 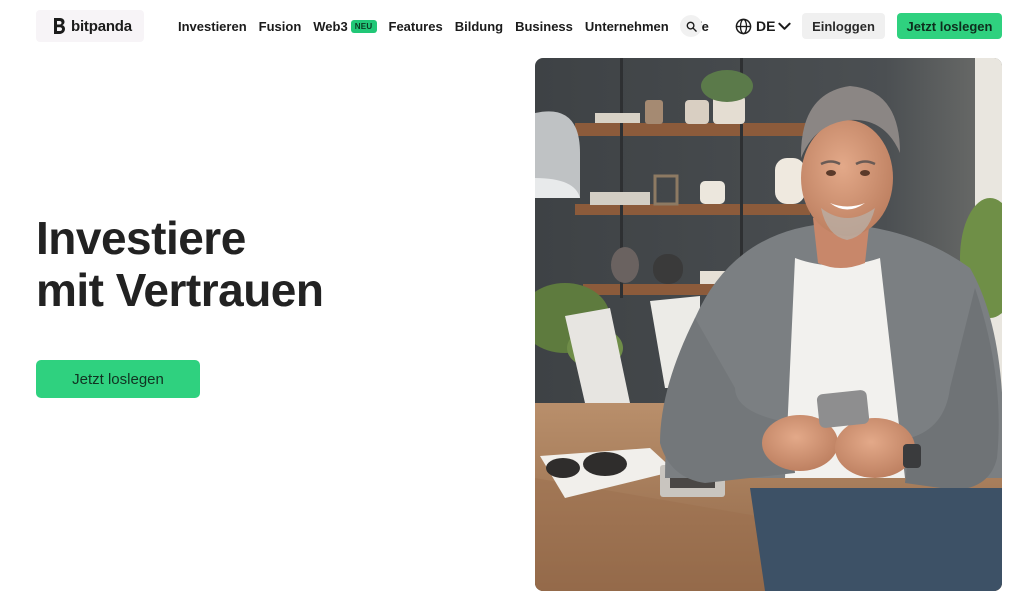 What do you see at coordinates (118, 379) in the screenshot?
I see `get-started-button-hero: Jetzt loslegen` at bounding box center [118, 379].